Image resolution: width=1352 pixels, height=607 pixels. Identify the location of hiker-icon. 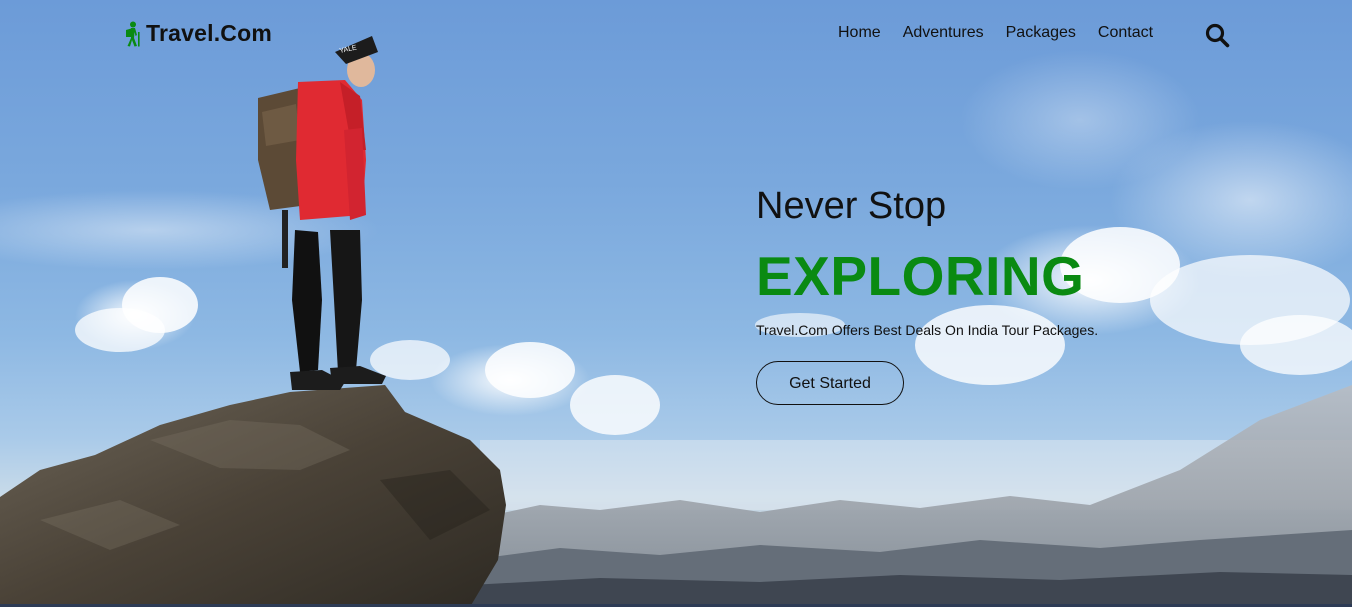
(133, 33).